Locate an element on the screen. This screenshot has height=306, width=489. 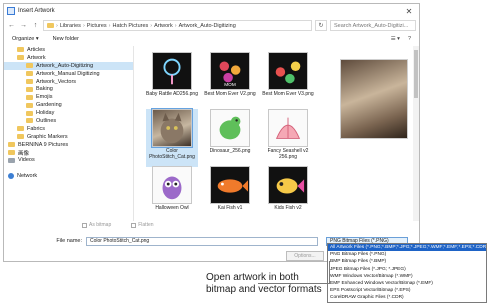
nav-item: Holiday is located at coordinates (68, 113).